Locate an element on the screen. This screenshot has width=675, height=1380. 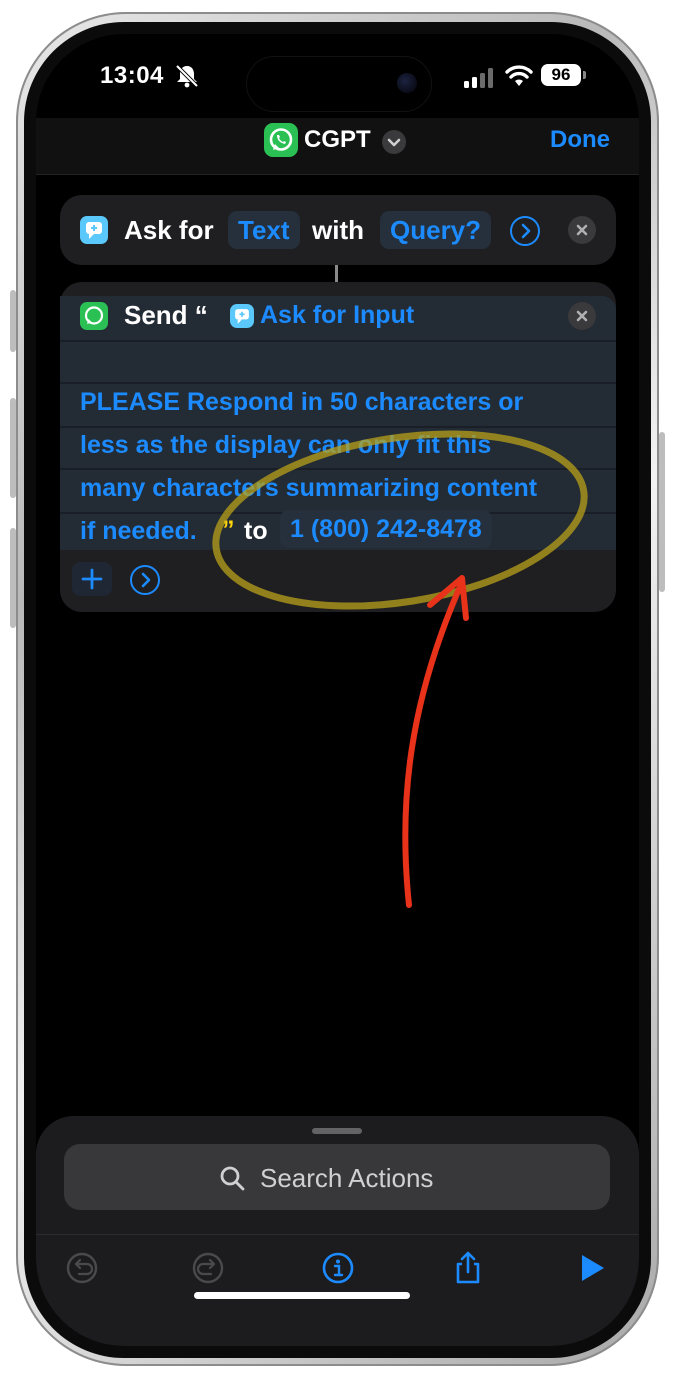
whatsapp-app-icon is located at coordinates (281, 140).